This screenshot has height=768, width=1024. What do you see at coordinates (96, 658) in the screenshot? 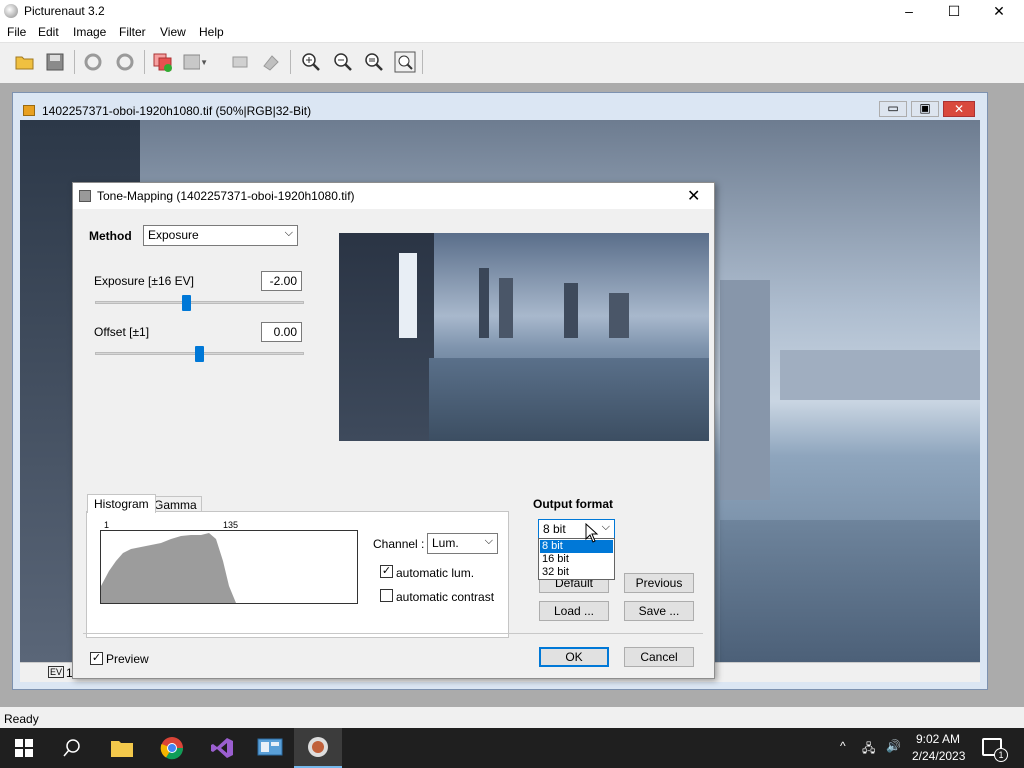
I see `preview-checkbox: ✓` at bounding box center [96, 658].